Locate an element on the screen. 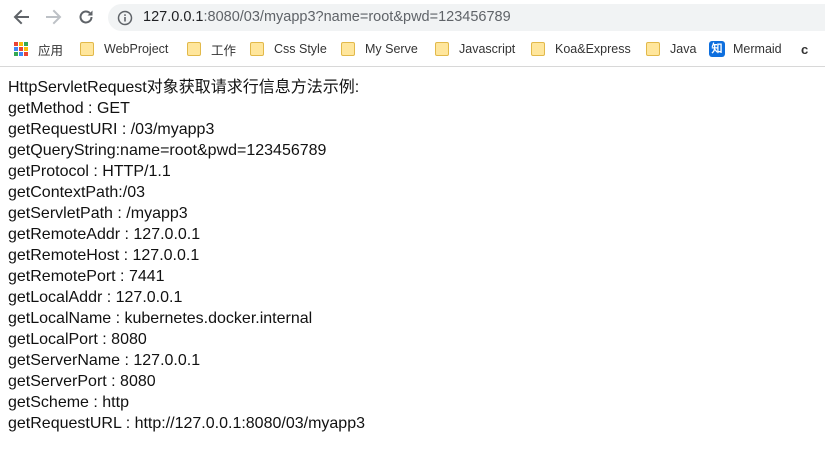  bookmark-label: My Serve is located at coordinates (391, 49).